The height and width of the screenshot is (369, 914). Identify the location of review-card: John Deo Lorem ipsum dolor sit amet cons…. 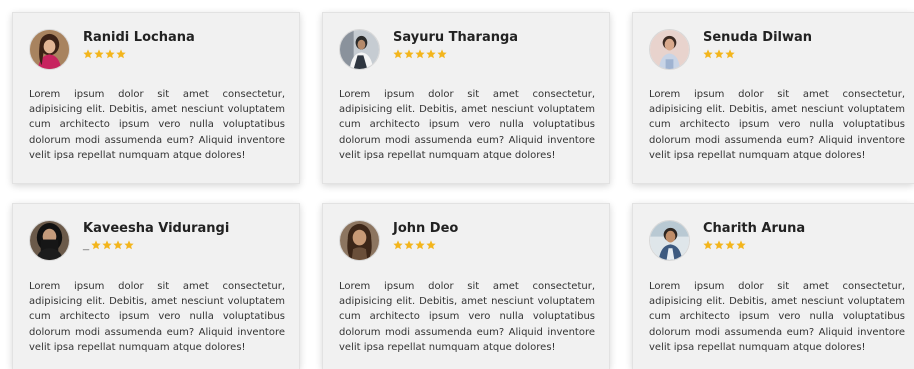
(466, 286).